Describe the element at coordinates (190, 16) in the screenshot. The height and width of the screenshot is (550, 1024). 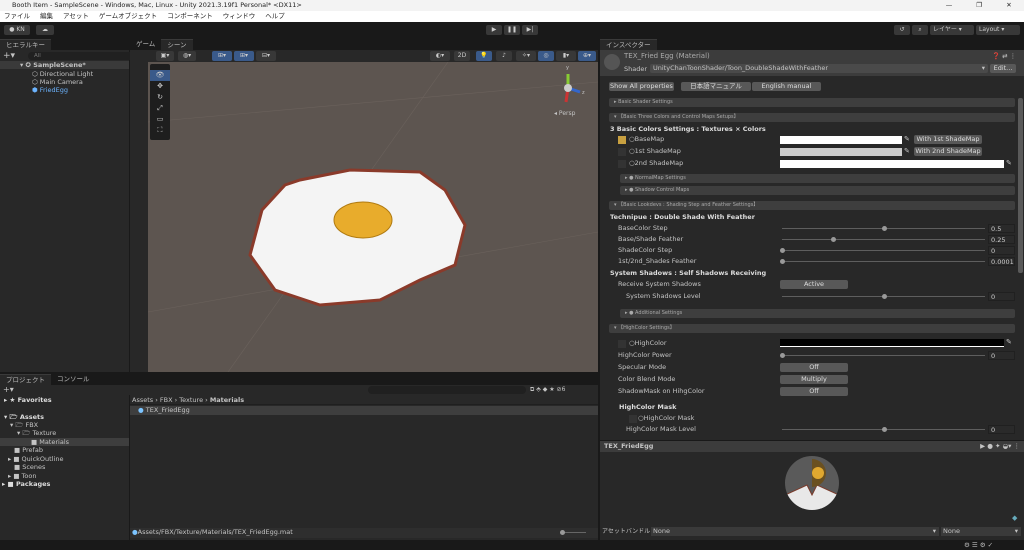
I see `menu-component: コンポーネント` at that location.